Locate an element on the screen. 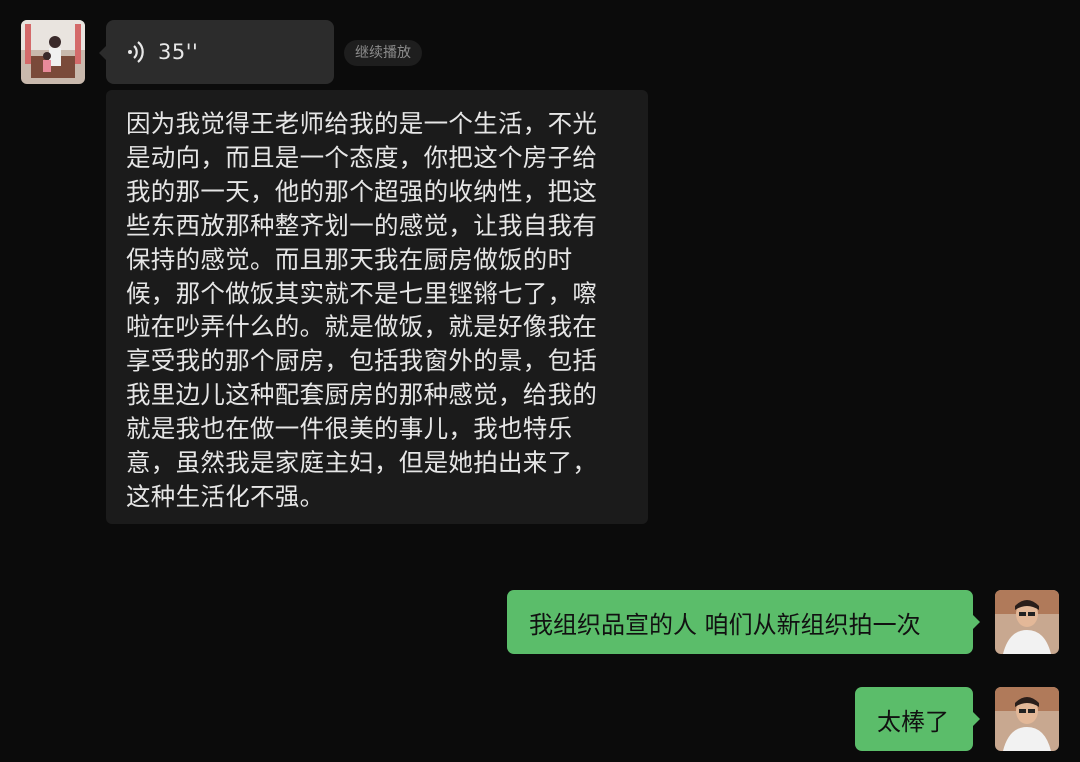 This screenshot has width=1080, height=762. continue-play-button: 继续播放 is located at coordinates (383, 53).